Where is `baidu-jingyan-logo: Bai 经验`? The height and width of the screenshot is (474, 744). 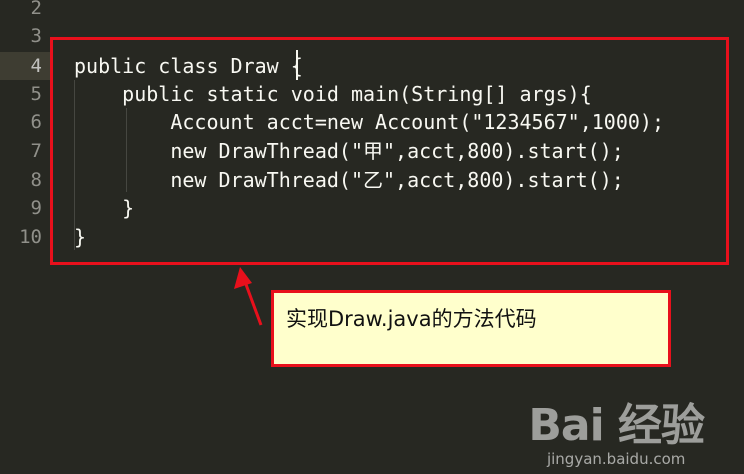 baidu-jingyan-logo: Bai 经验 is located at coordinates (616, 426).